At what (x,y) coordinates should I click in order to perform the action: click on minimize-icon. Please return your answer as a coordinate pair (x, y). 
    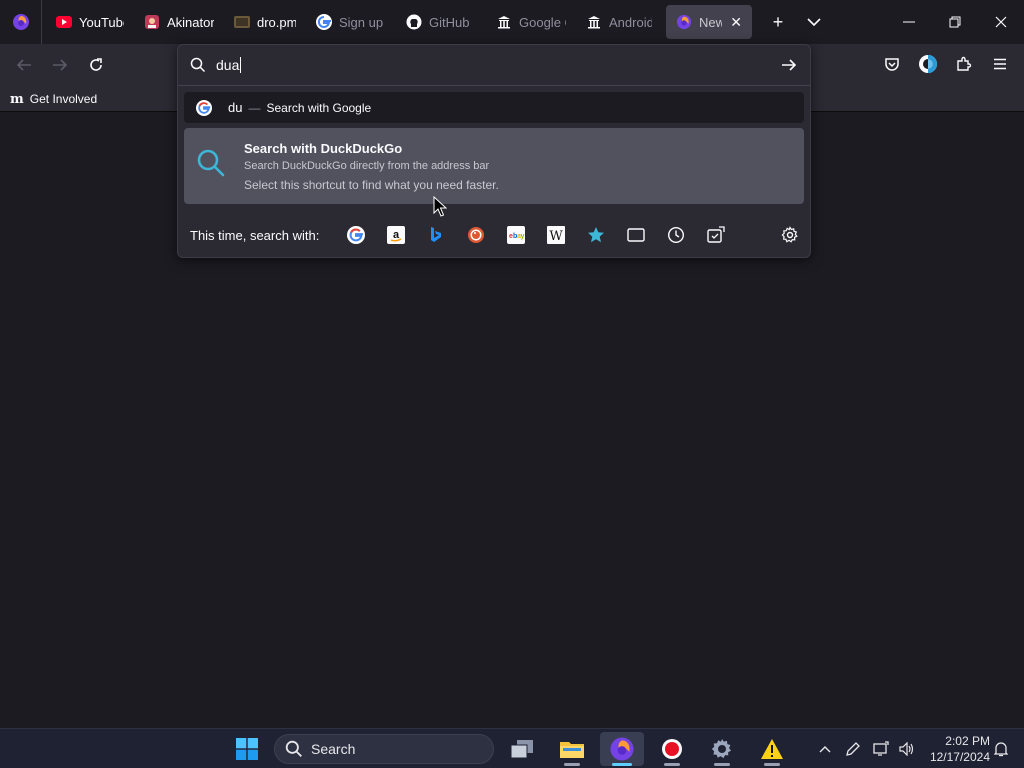
    Looking at the image, I should click on (909, 22).